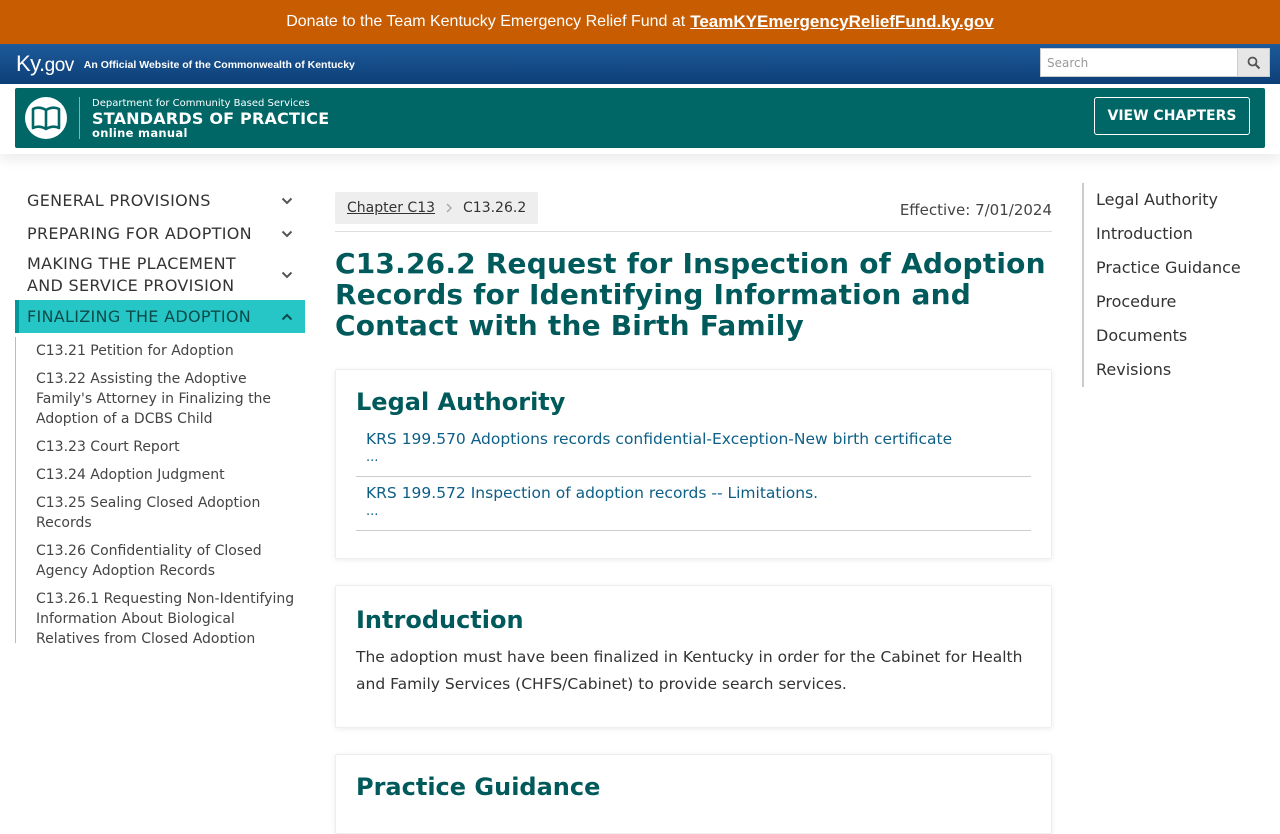  I want to click on nav-section-label: FINALIZING THE ADOPTION, so click(139, 316).